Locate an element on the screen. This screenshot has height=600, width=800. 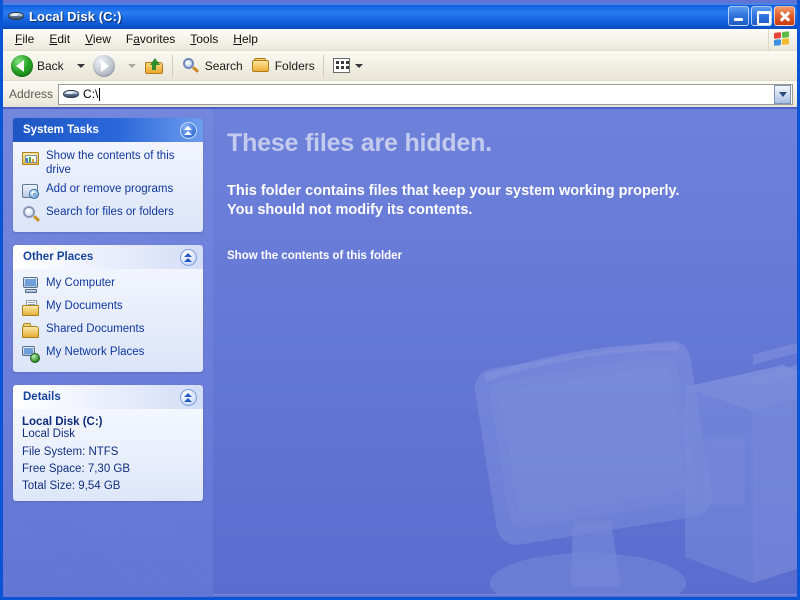
sidebar-item-my-computer: My Computer is located at coordinates (108, 285).